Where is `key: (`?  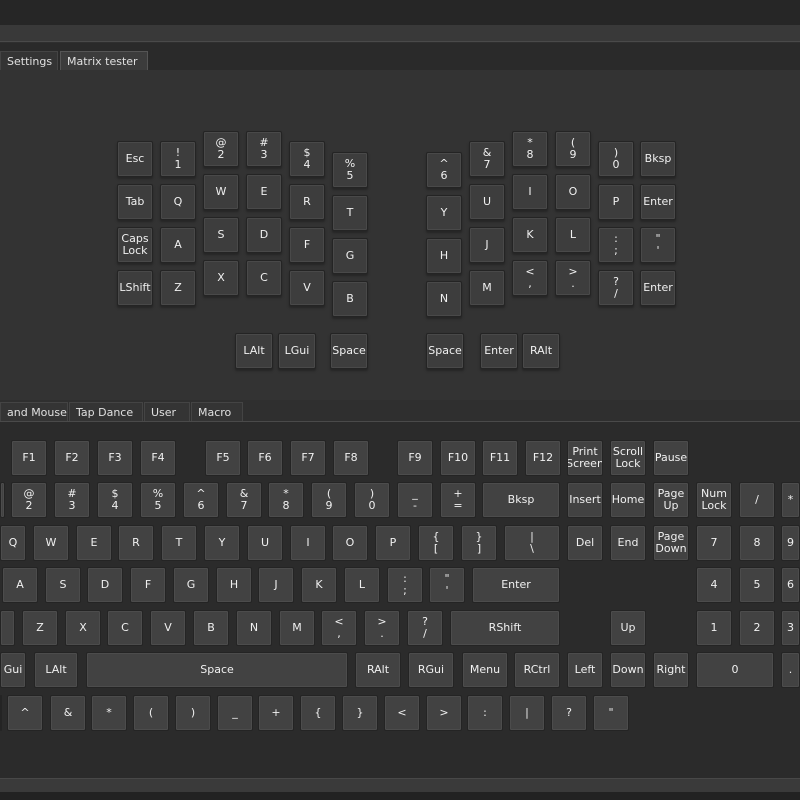
key: ( is located at coordinates (151, 713).